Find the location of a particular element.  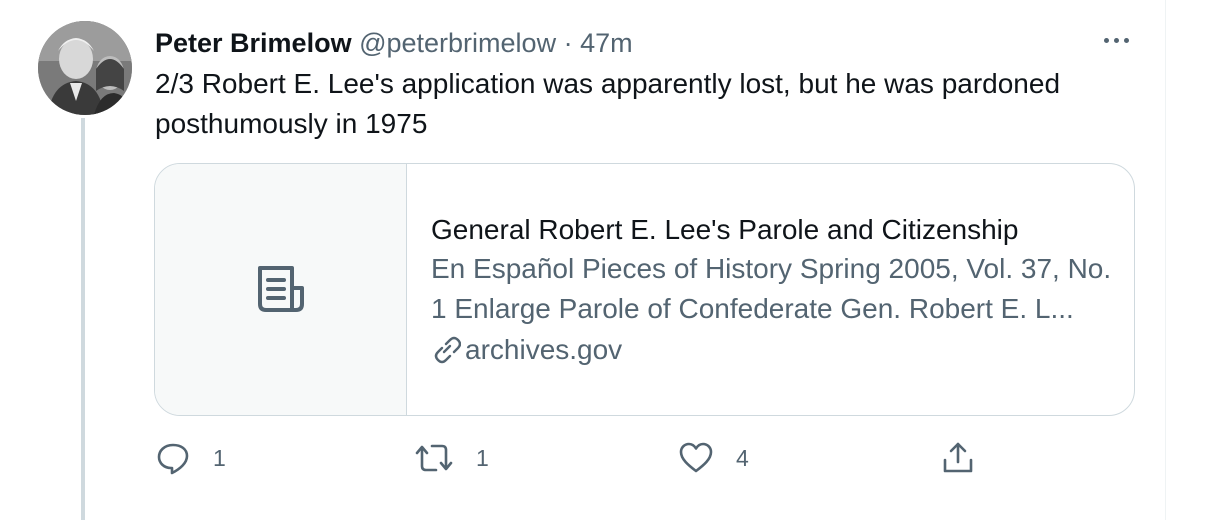

document-icon is located at coordinates (280, 288).